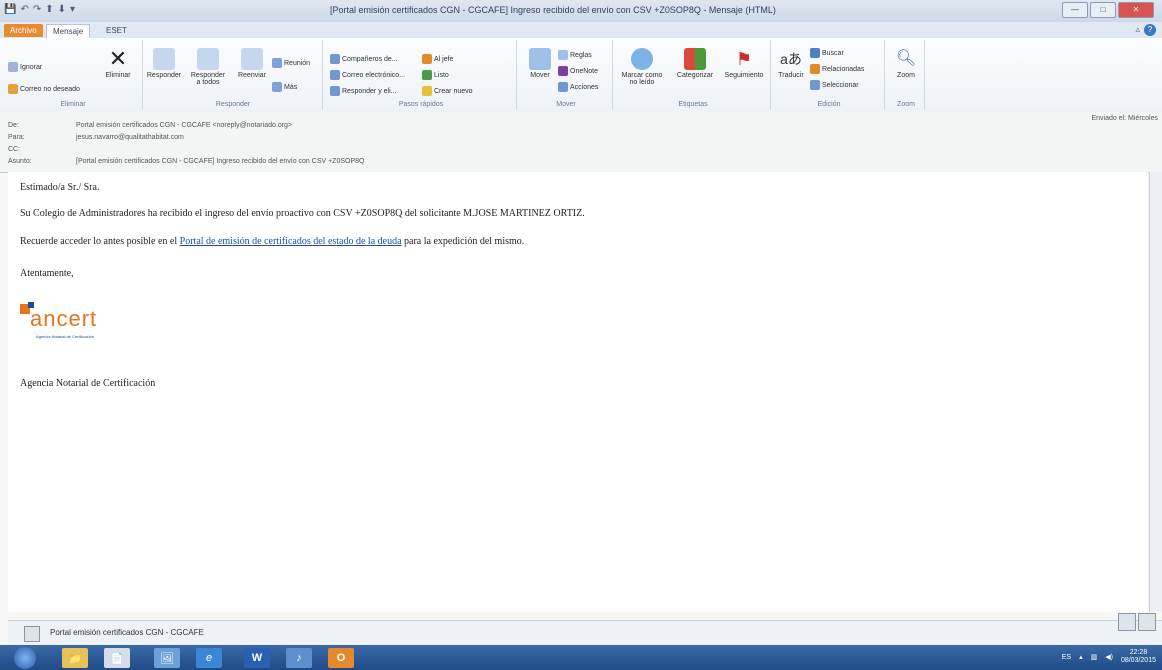 This screenshot has width=1162, height=670. I want to click on sent-date: Enviado el: Miércoles, so click(1124, 118).